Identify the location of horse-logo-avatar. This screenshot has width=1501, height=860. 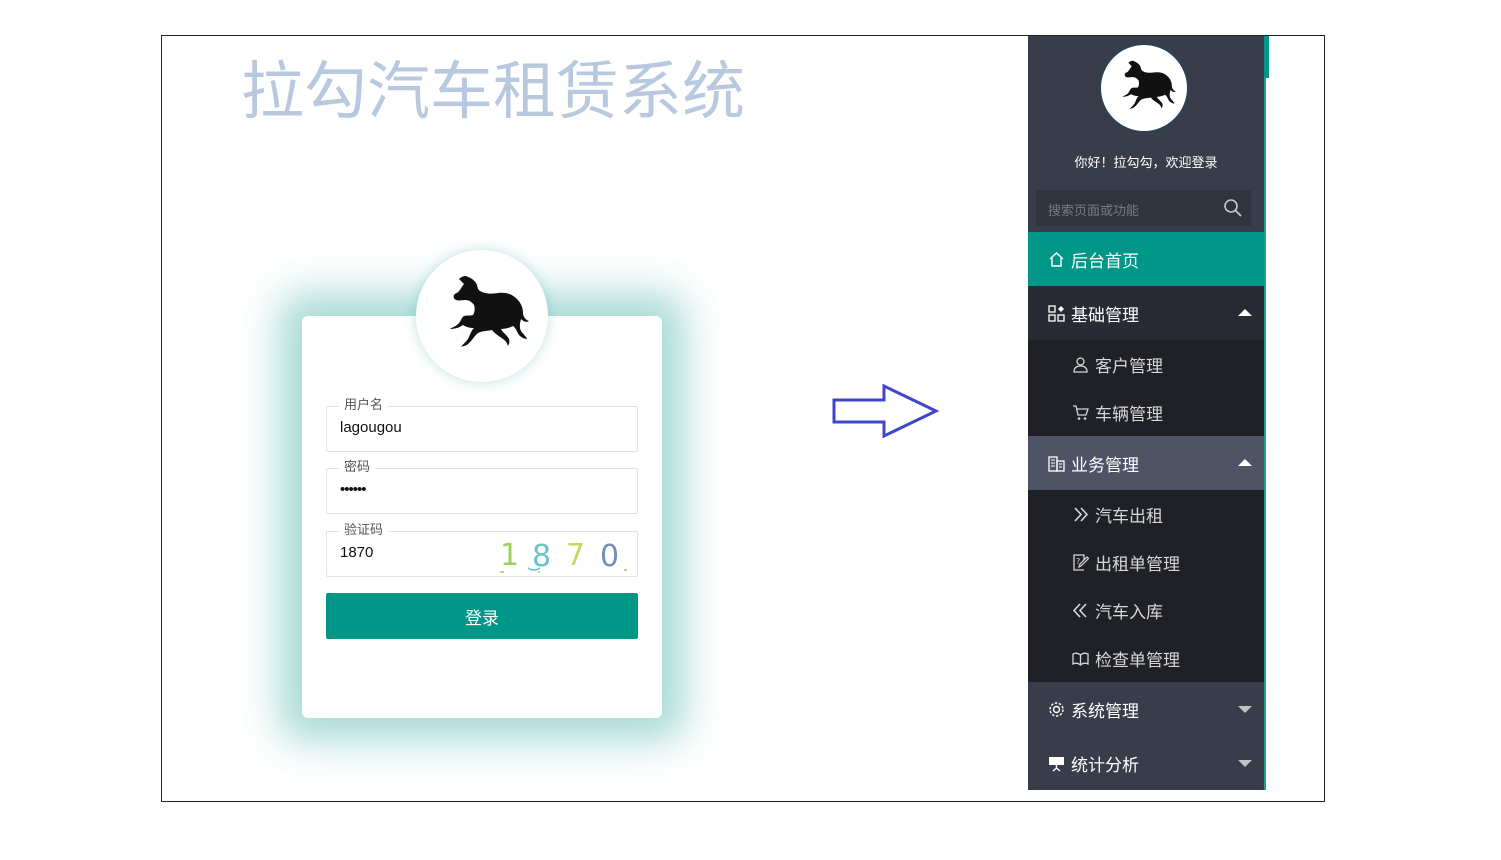
(482, 316).